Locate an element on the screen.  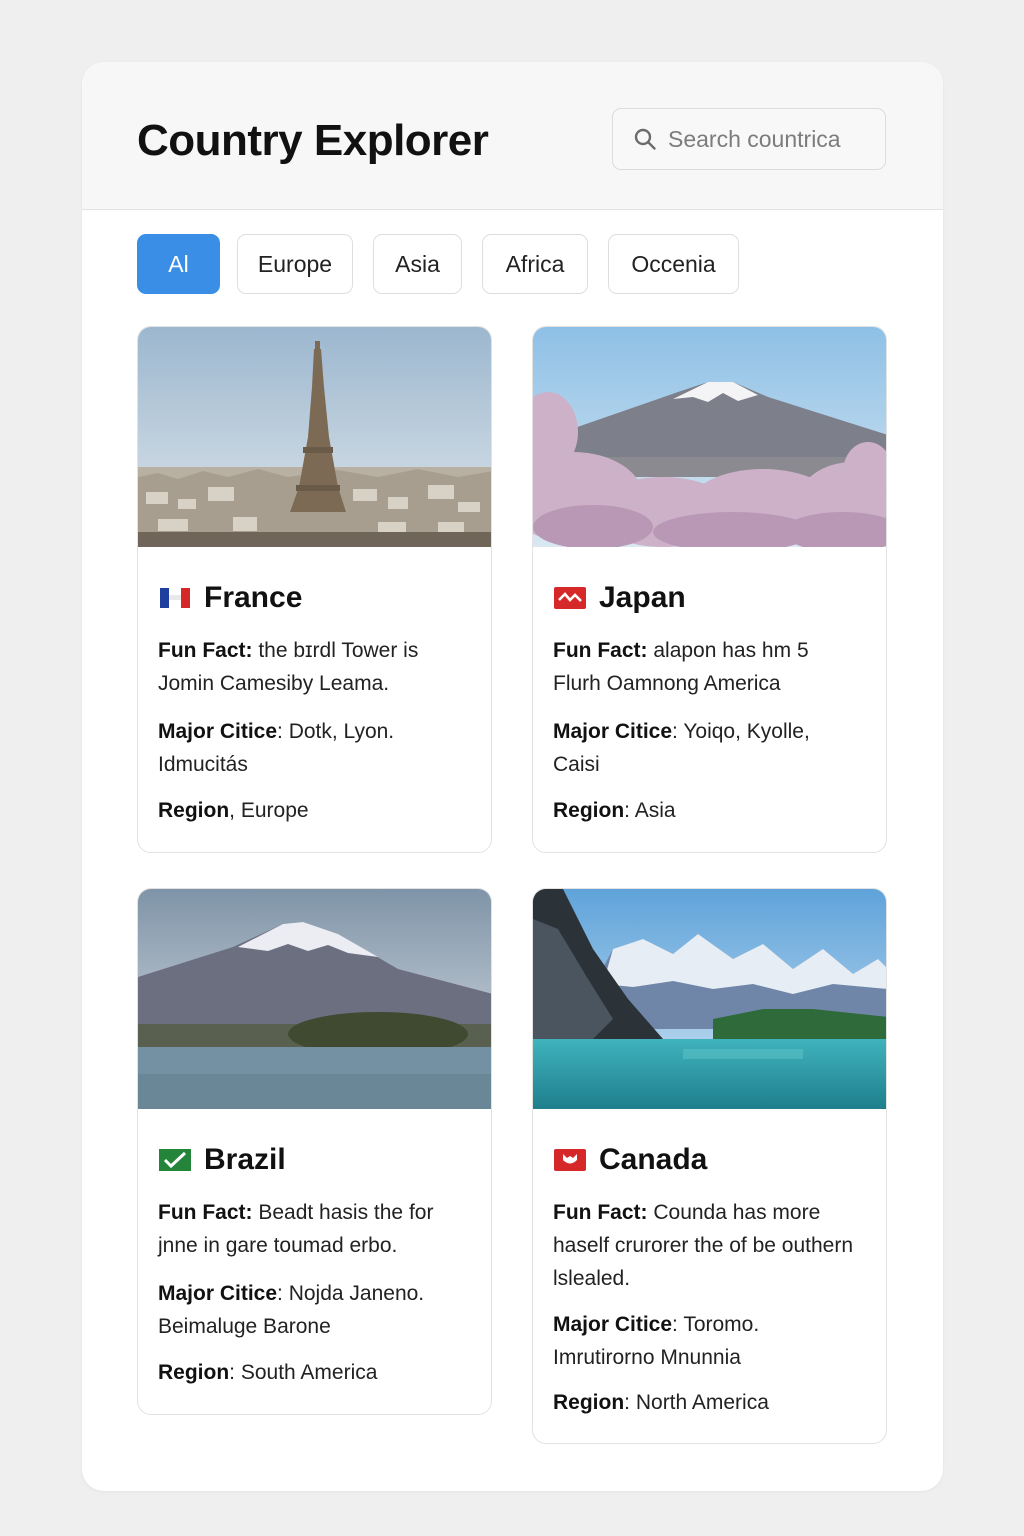
canada-flag-icon is located at coordinates (570, 1160).